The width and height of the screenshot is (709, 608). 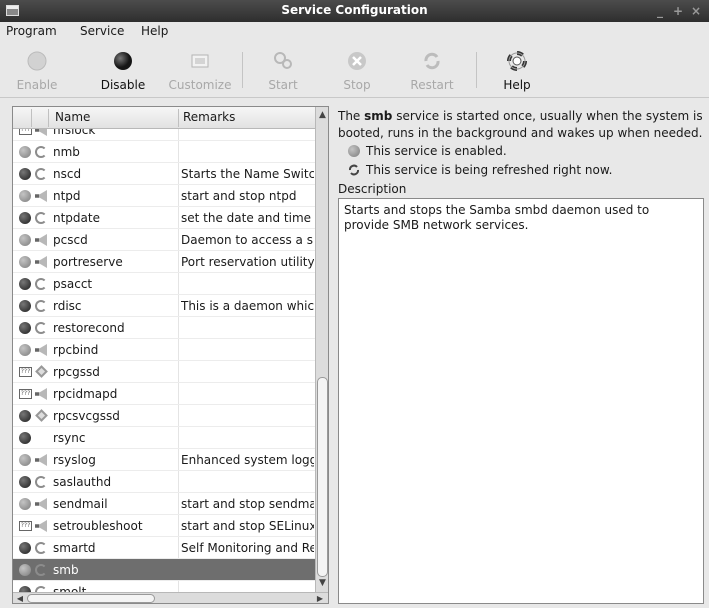 What do you see at coordinates (67, 306) in the screenshot?
I see `service-name-cell: rdisc` at bounding box center [67, 306].